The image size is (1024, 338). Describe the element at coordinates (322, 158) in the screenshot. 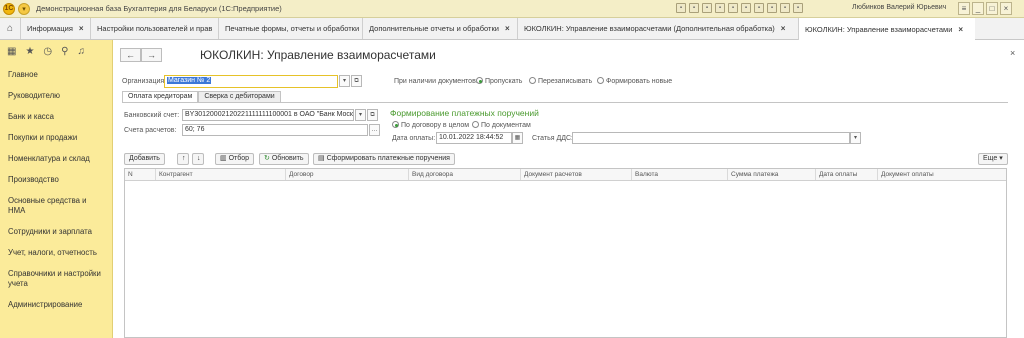

I see `document-icon: ▤` at that location.